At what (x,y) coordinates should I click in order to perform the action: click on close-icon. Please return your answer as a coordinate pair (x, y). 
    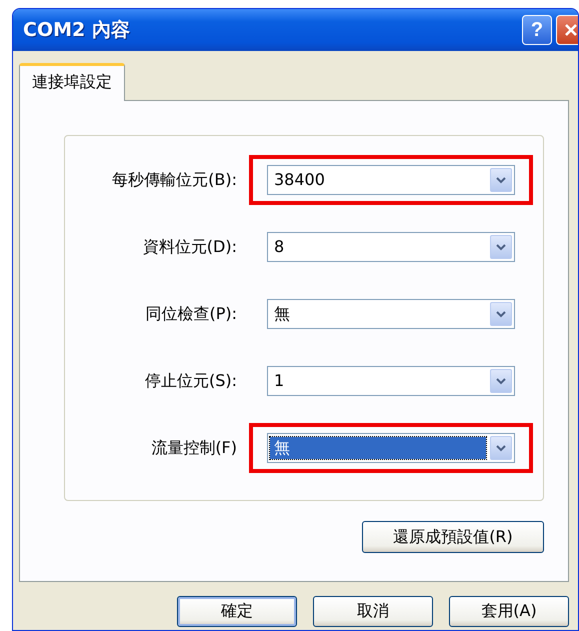
    Looking at the image, I should click on (571, 30).